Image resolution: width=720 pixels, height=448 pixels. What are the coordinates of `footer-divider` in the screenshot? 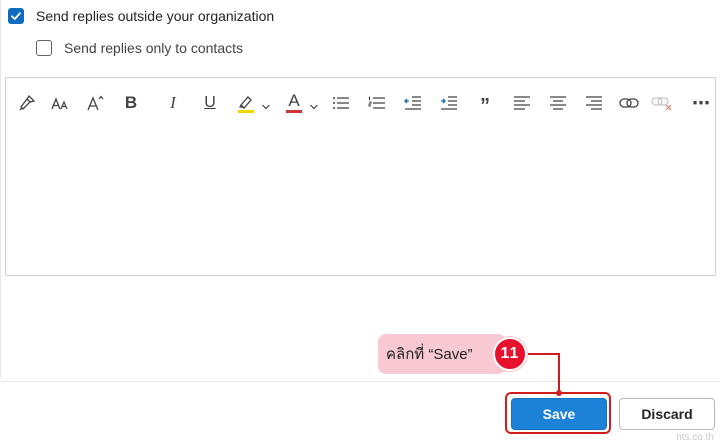 It's located at (360, 381).